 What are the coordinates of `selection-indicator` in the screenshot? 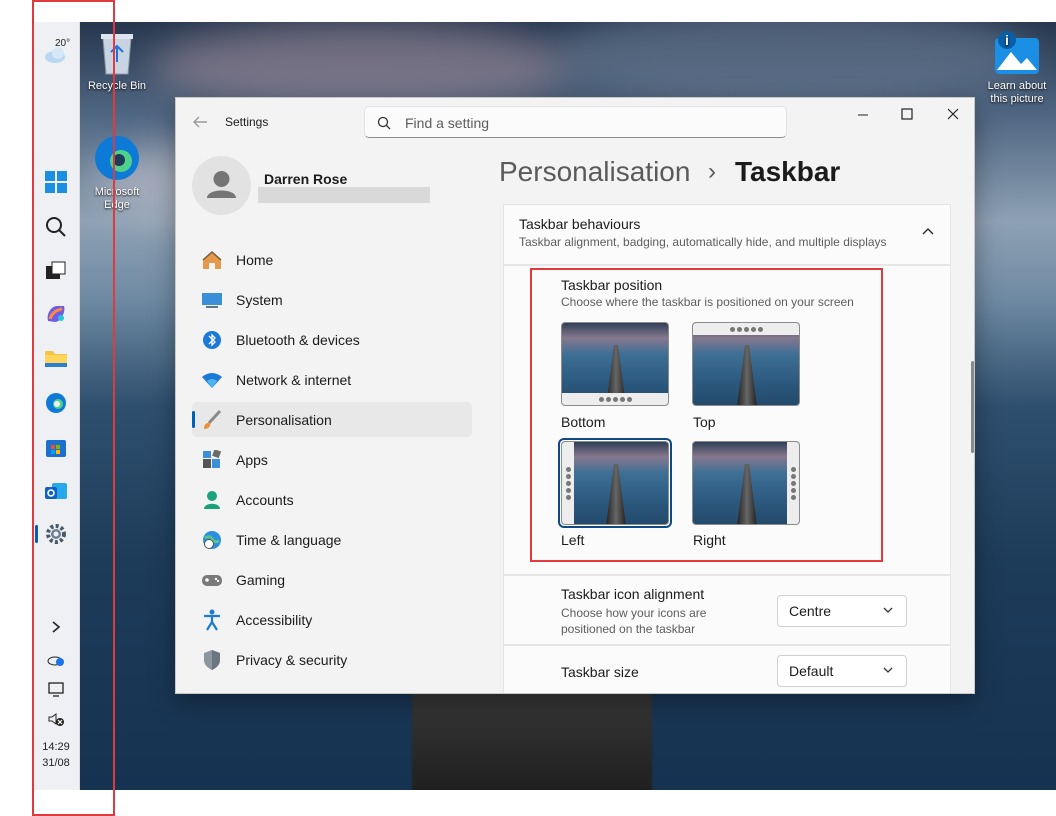 It's located at (193, 419).